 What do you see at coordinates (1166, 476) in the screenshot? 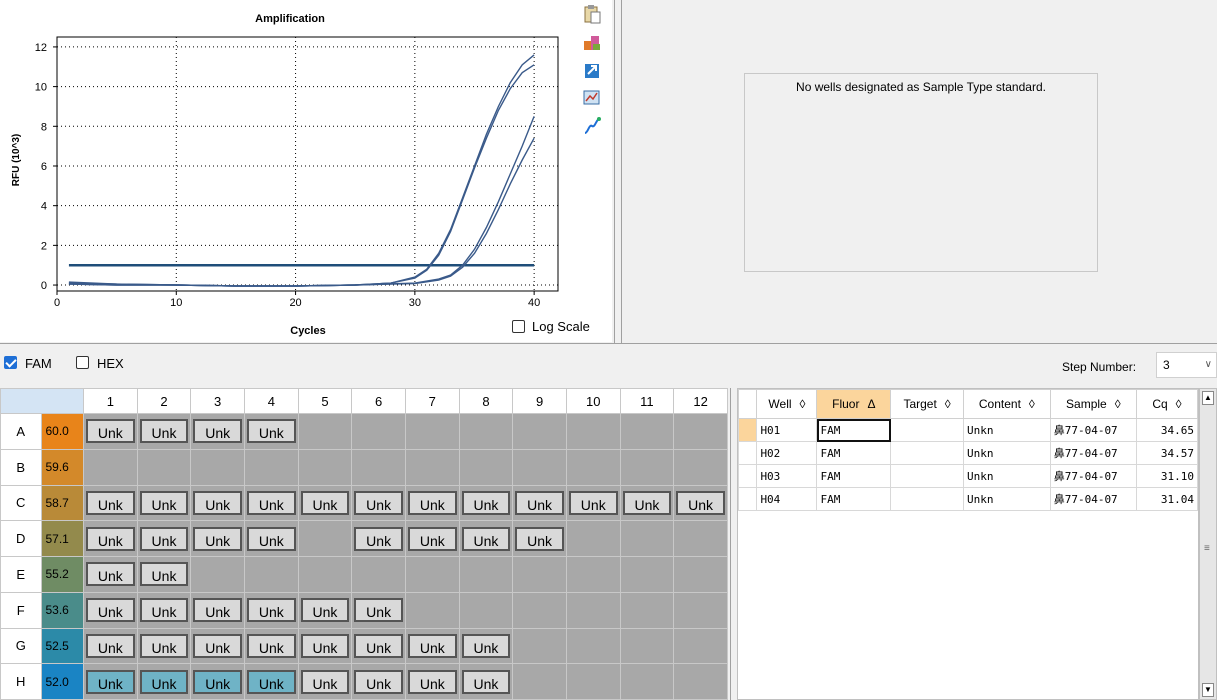
I see `cell-cq: 31.10` at bounding box center [1166, 476].